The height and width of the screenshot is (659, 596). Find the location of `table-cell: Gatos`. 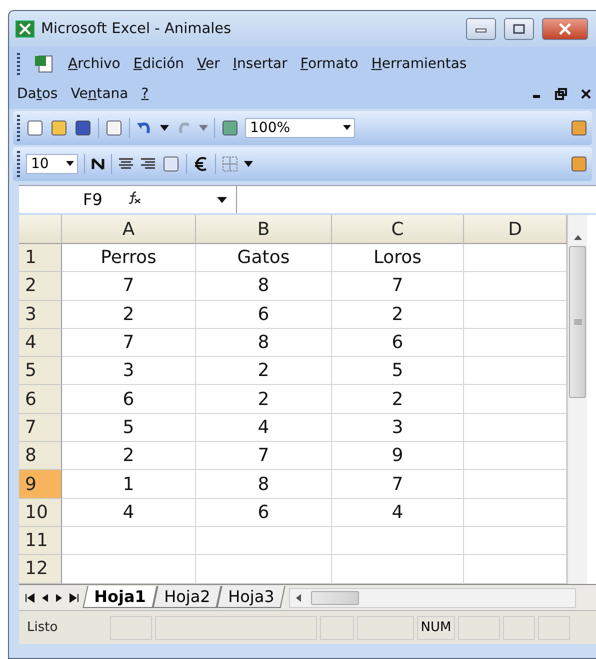

table-cell: Gatos is located at coordinates (264, 258).